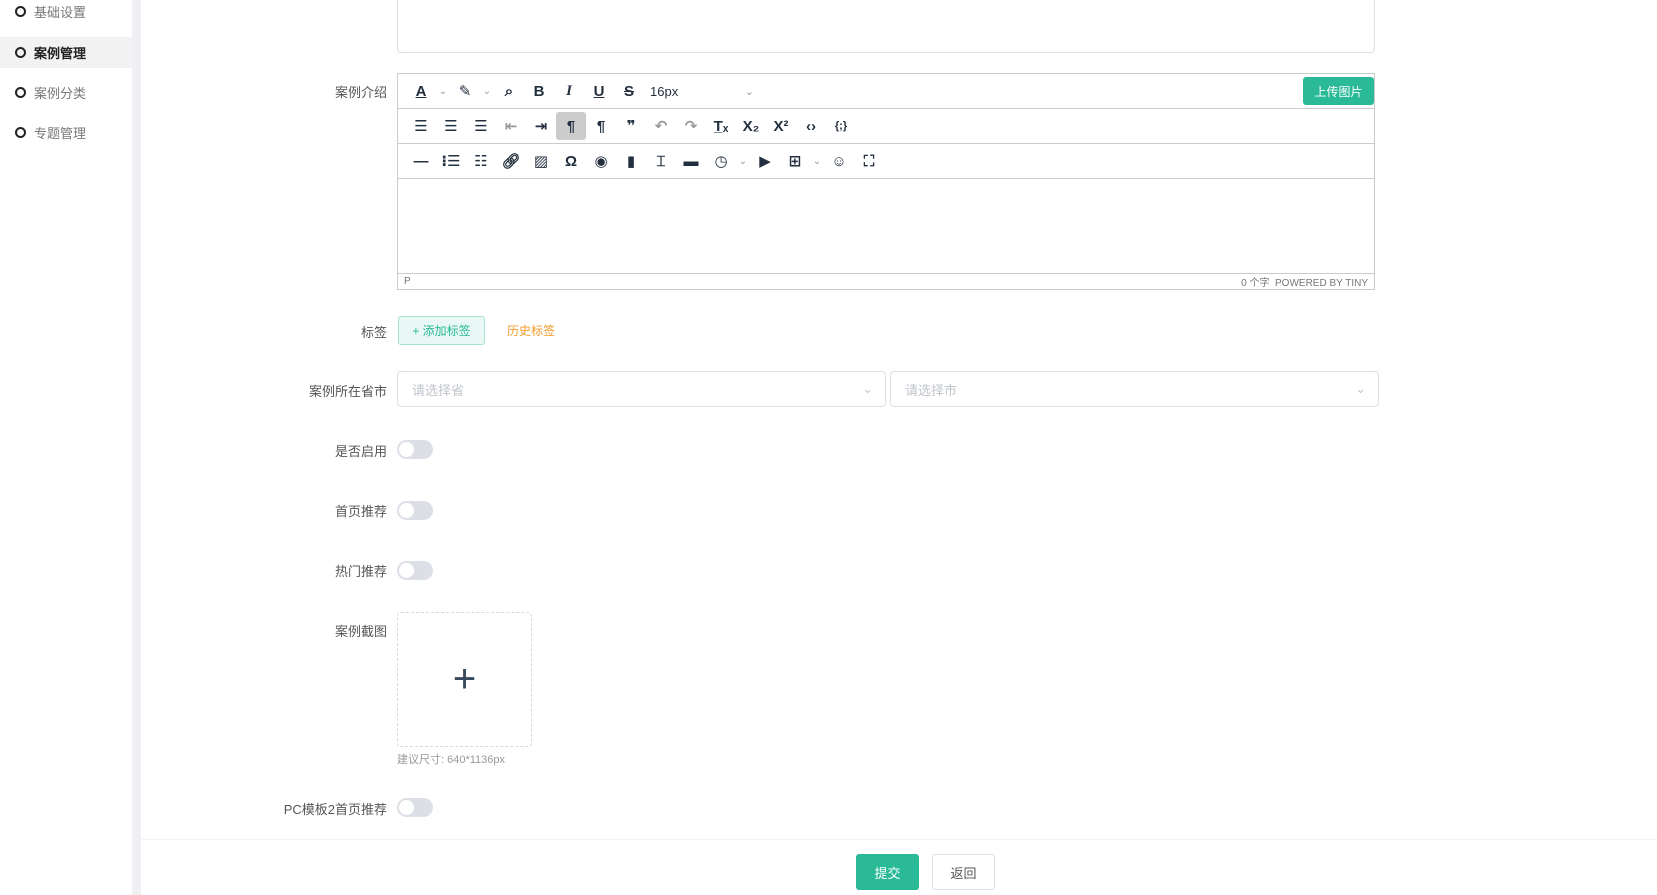  I want to click on sidebar-item-label: 基础设置, so click(60, 12).